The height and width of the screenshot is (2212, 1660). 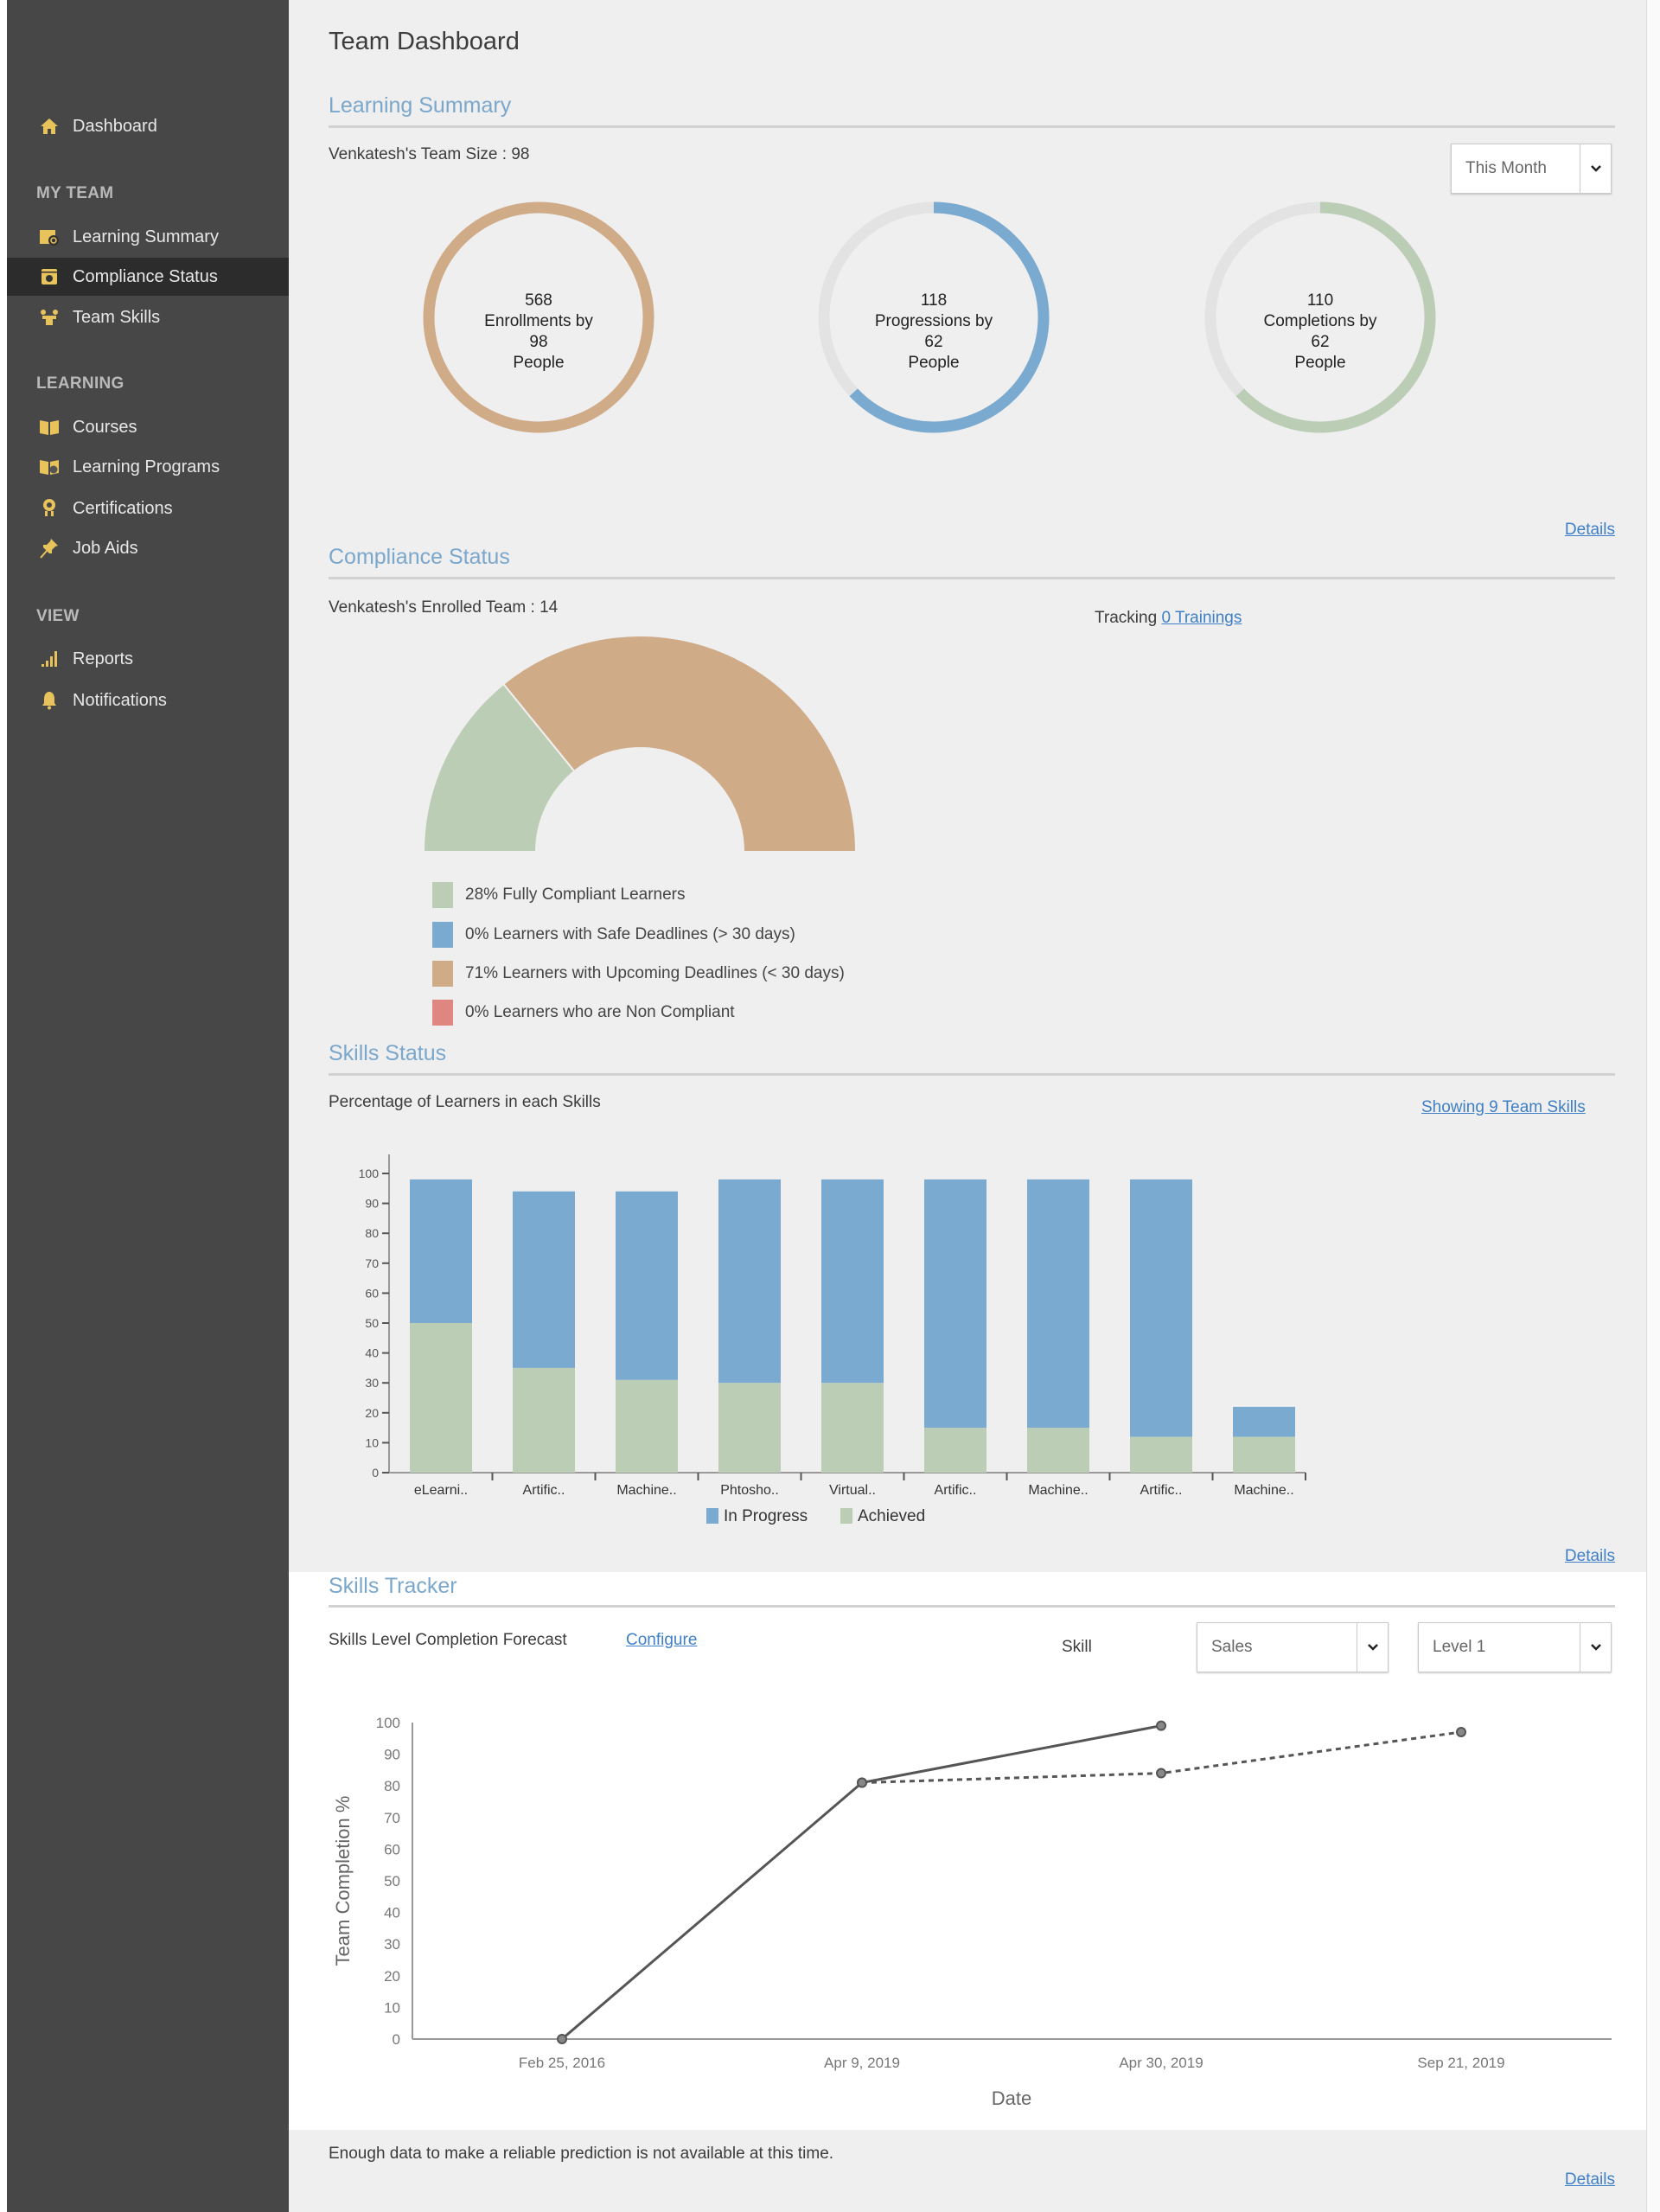 What do you see at coordinates (49, 467) in the screenshot?
I see `learning-programs-icon` at bounding box center [49, 467].